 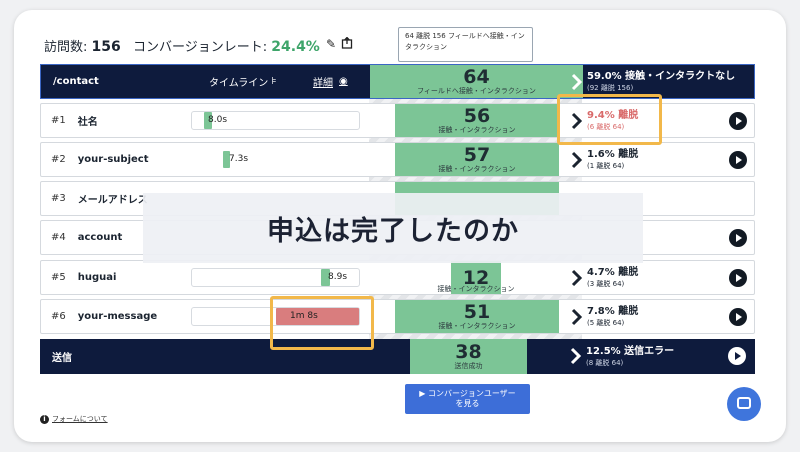 I want to click on submit-count: 38, so click(x=468, y=352).